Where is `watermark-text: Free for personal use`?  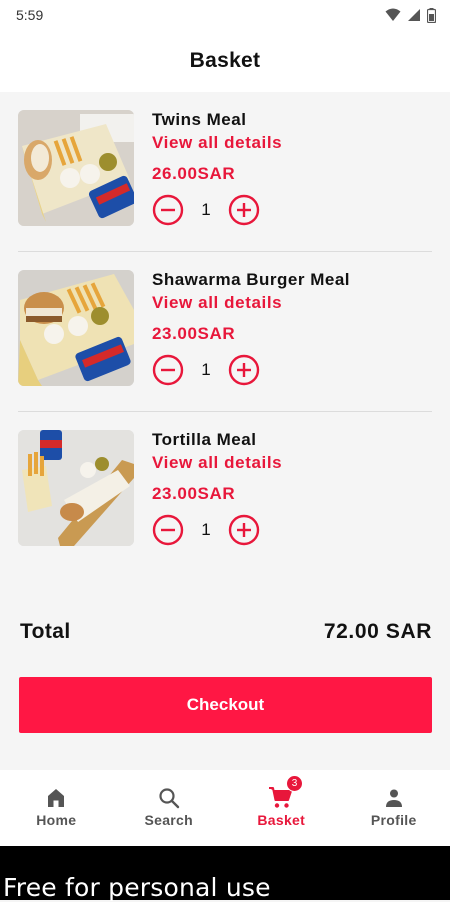
watermark-text: Free for personal use is located at coordinates (137, 887).